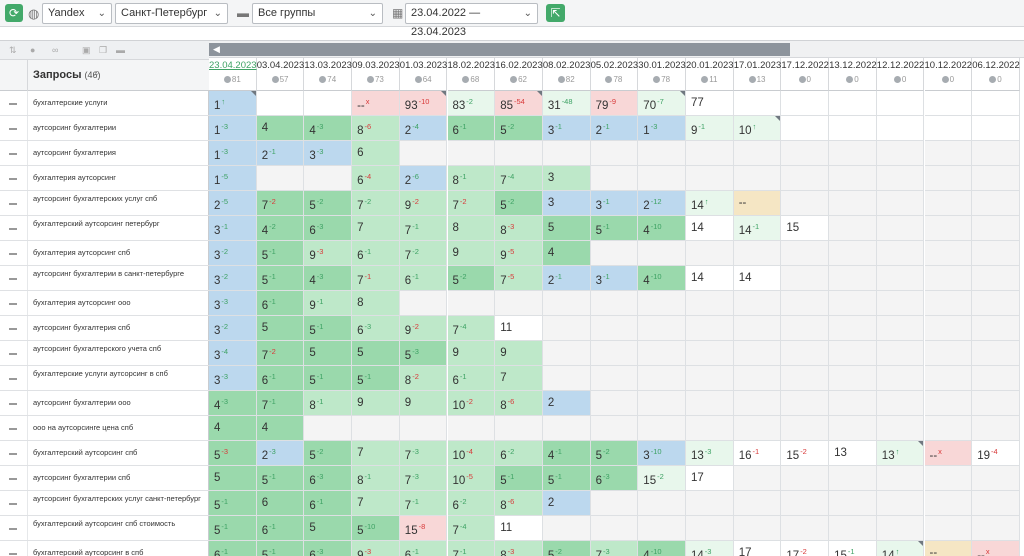 The height and width of the screenshot is (556, 1024). What do you see at coordinates (104, 228) in the screenshot?
I see `query-row: бухгалтерский аутсорсинг петербург` at bounding box center [104, 228].